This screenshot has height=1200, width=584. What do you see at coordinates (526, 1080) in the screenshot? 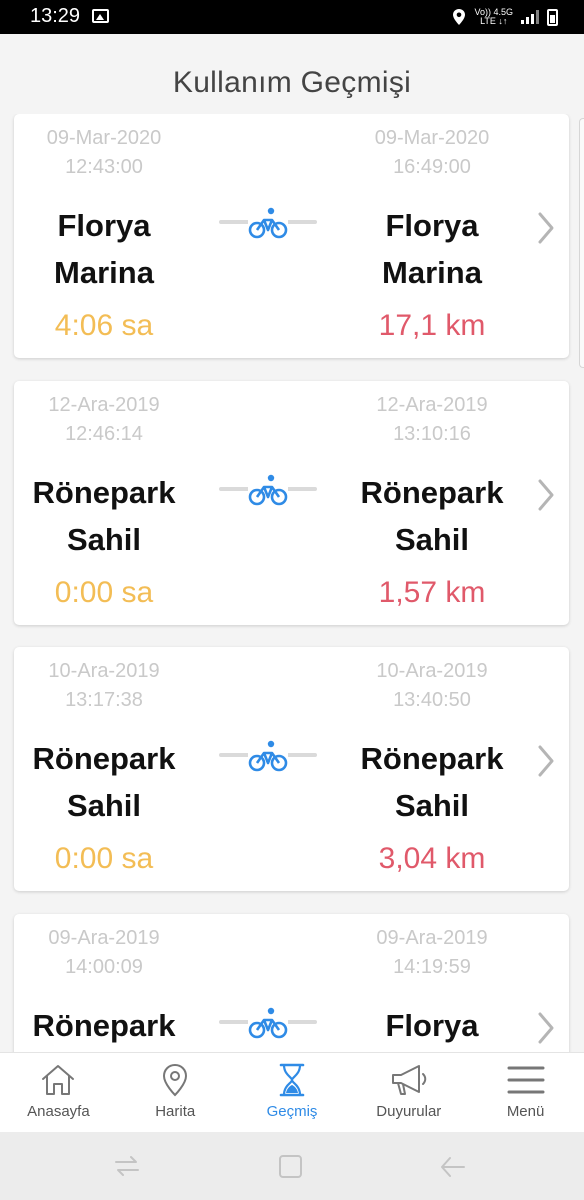
I see `hamburger-menu-icon` at bounding box center [526, 1080].